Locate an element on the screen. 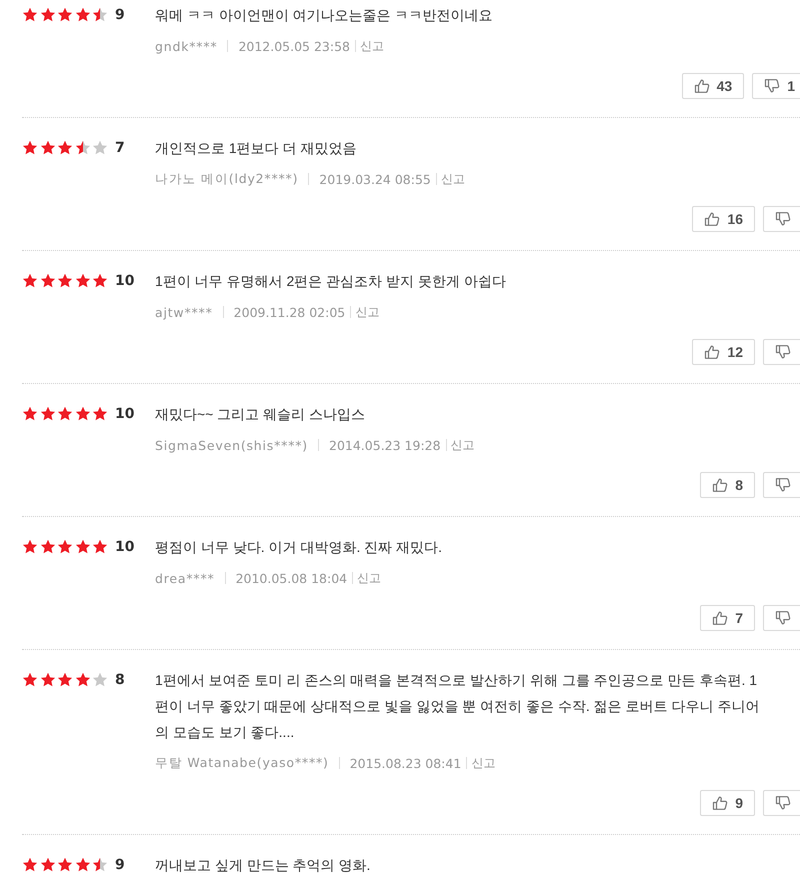  review-text: 재밌다~~ 그리고 웨슬리 스나입스 is located at coordinates (260, 414).